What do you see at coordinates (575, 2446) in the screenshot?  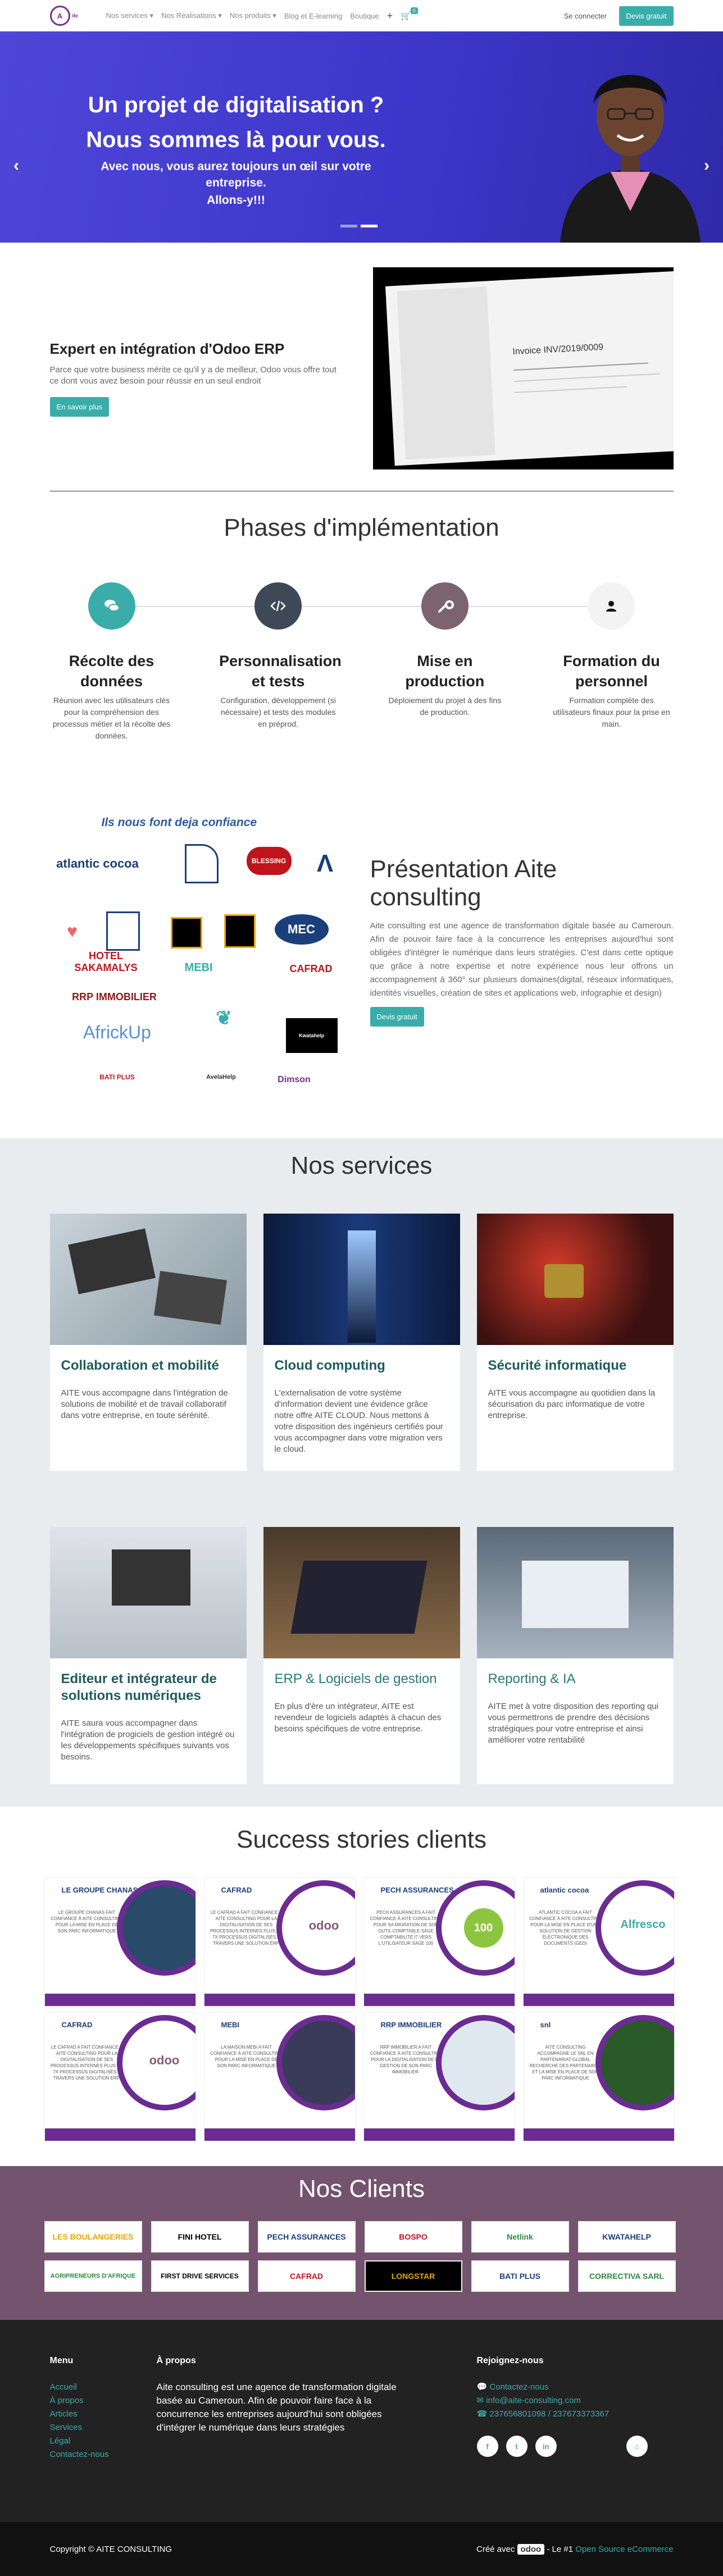 I see `social-links: f t in ⌂` at bounding box center [575, 2446].